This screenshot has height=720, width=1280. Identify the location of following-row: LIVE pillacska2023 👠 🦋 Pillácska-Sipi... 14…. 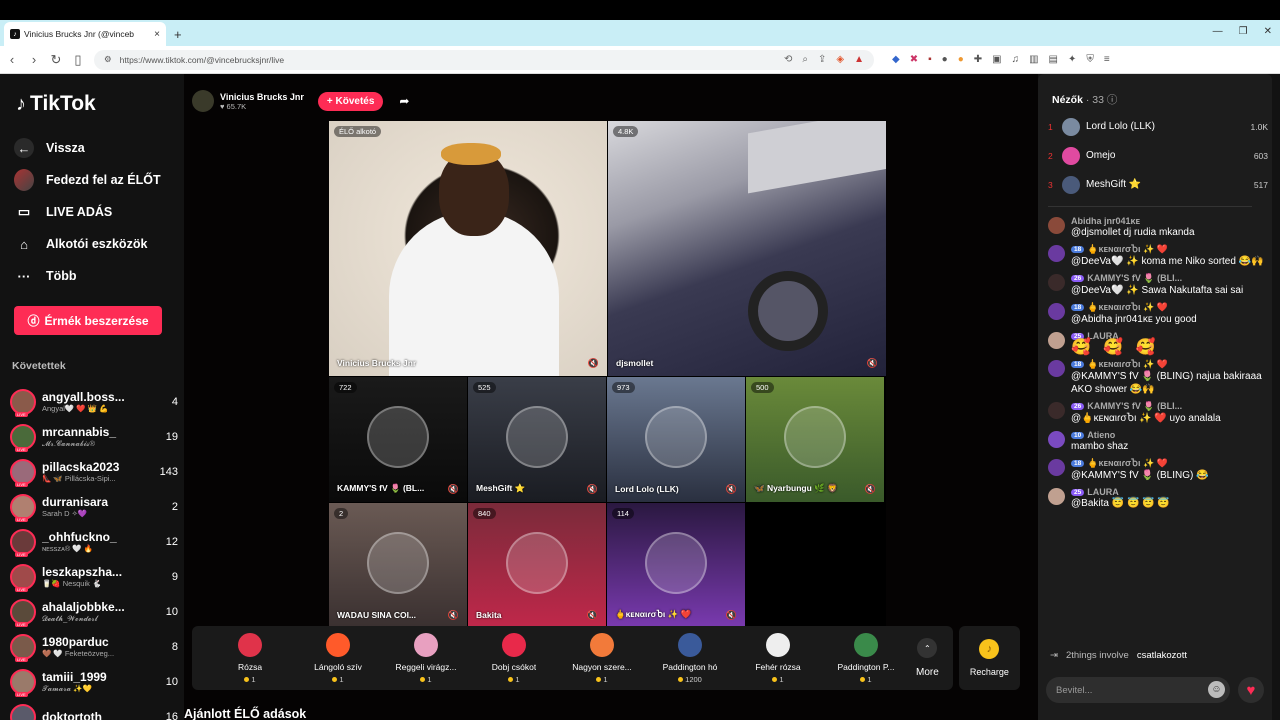
(94, 471).